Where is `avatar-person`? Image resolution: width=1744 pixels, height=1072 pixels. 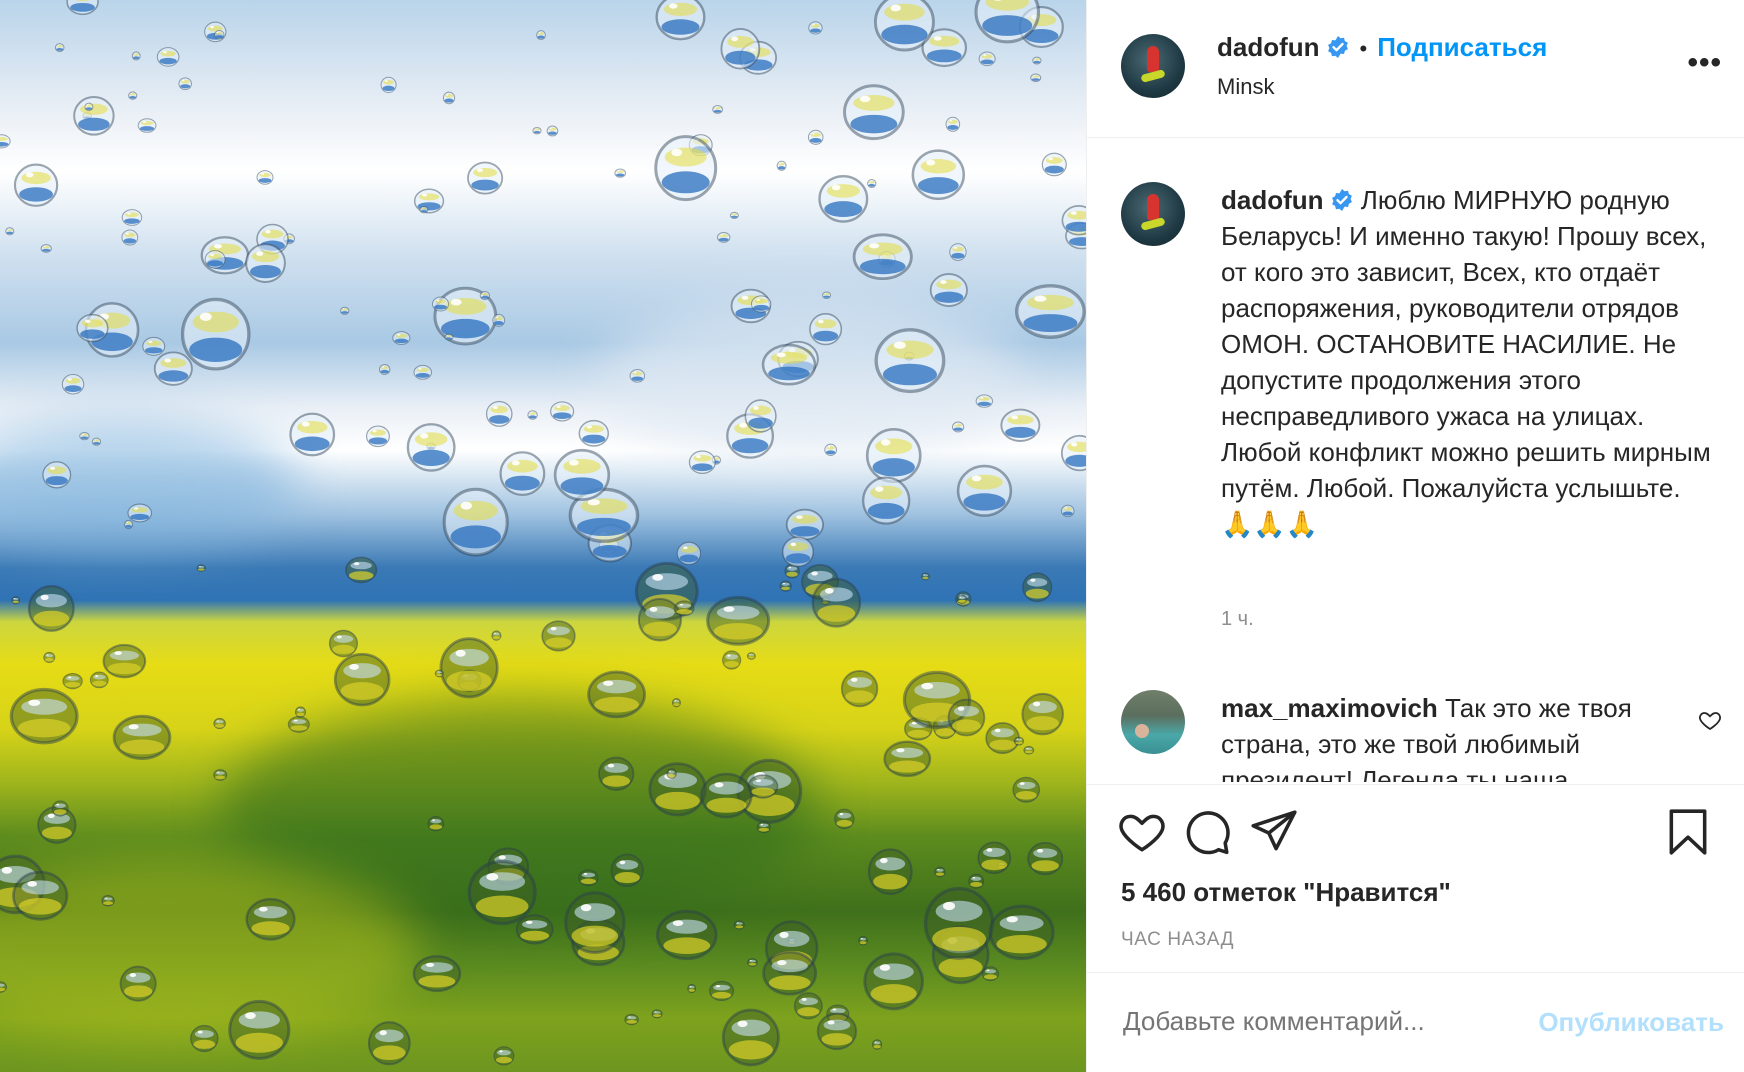
avatar-person is located at coordinates (1142, 731).